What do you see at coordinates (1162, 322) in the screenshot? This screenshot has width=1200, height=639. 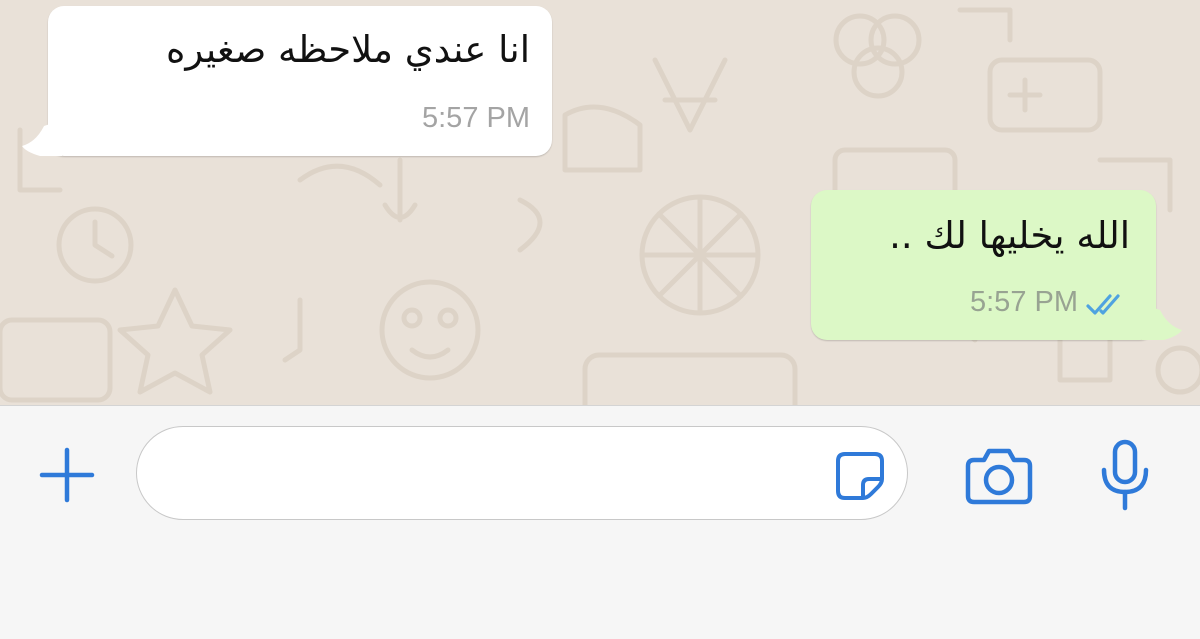 I see `outgoing-bubble-tail` at bounding box center [1162, 322].